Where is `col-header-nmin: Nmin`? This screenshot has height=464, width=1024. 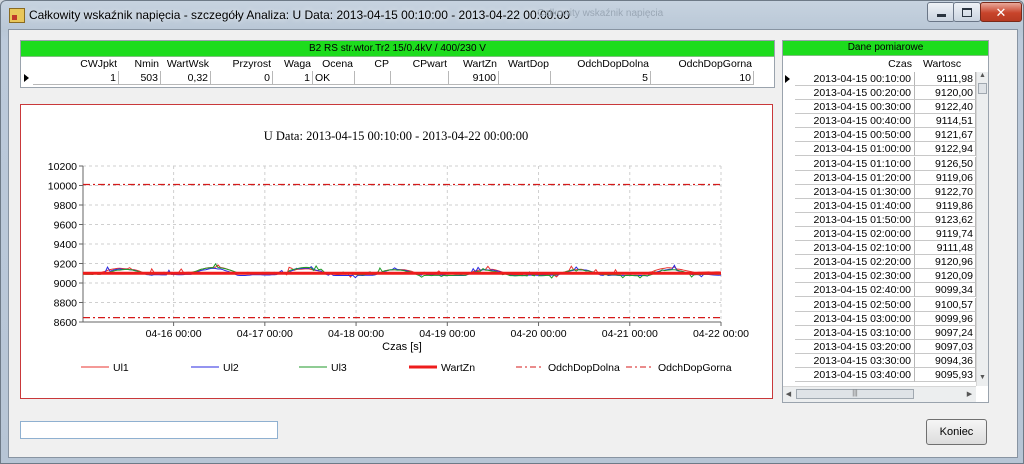
col-header-nmin: Nmin is located at coordinates (140, 64).